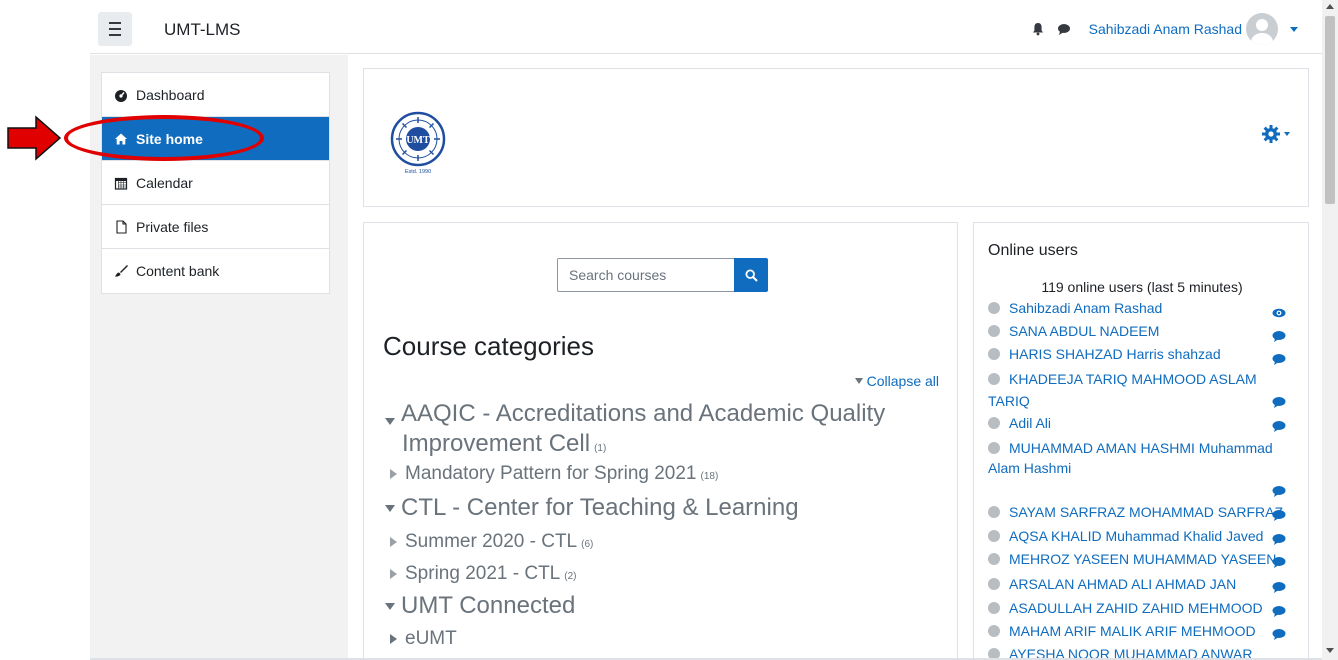 This screenshot has height=660, width=1338. Describe the element at coordinates (1138, 559) in the screenshot. I see `online-user: MEHROZ YASEEN MUHAMMAD YASEEN` at that location.